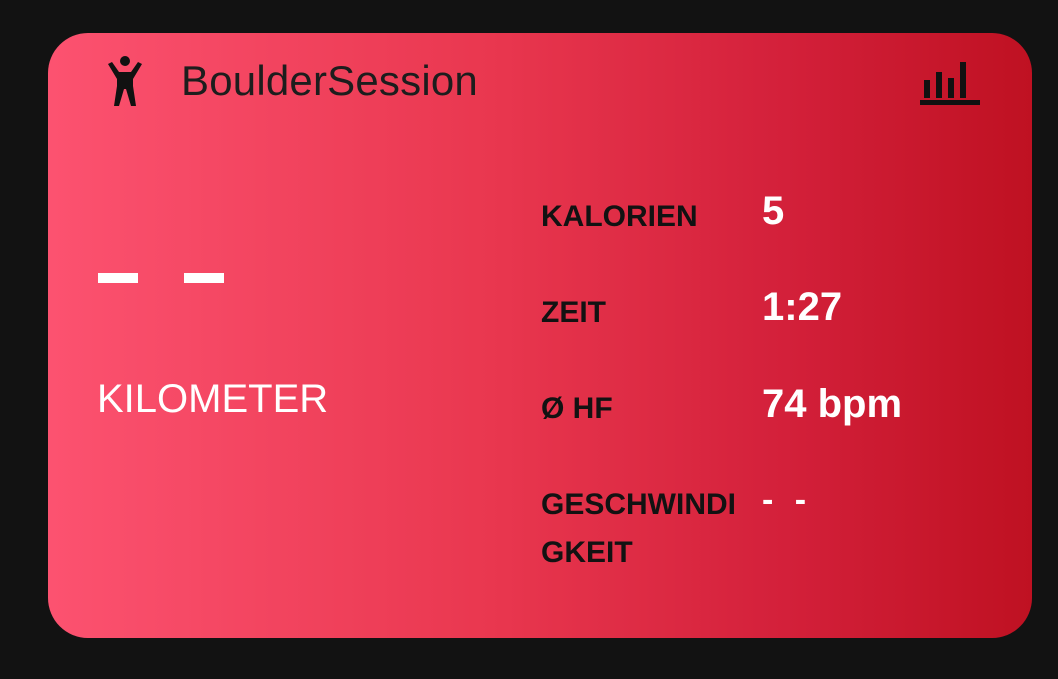  Describe the element at coordinates (125, 81) in the screenshot. I see `person-arms-raised-icon` at that location.